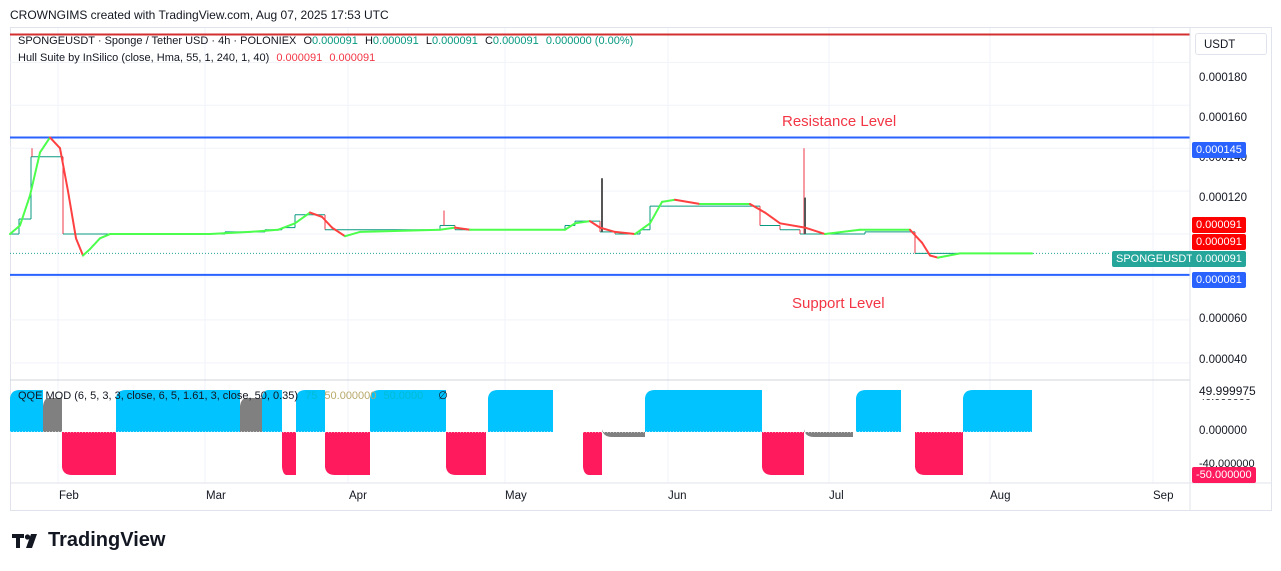  What do you see at coordinates (1223, 360) in the screenshot?
I see `y-tick: 0.000040` at bounding box center [1223, 360].